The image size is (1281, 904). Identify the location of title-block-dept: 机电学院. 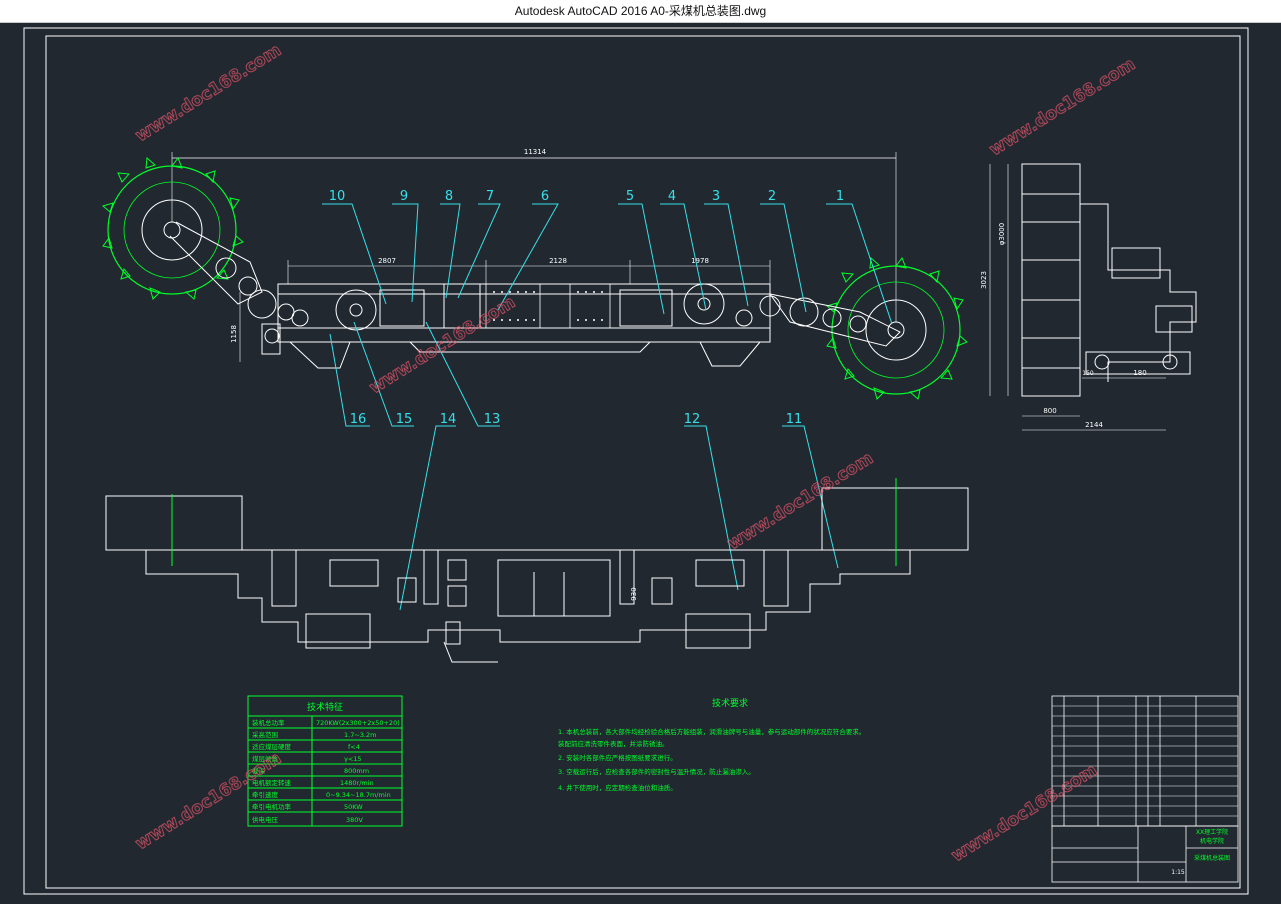
(1212, 841).